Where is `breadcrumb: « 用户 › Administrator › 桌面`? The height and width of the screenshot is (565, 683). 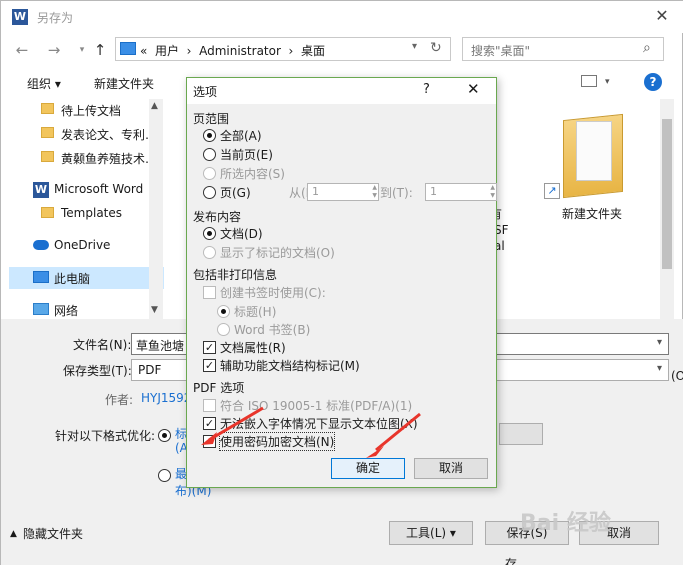
breadcrumb: « 用户 › Administrator › 桌面 is located at coordinates (232, 50).